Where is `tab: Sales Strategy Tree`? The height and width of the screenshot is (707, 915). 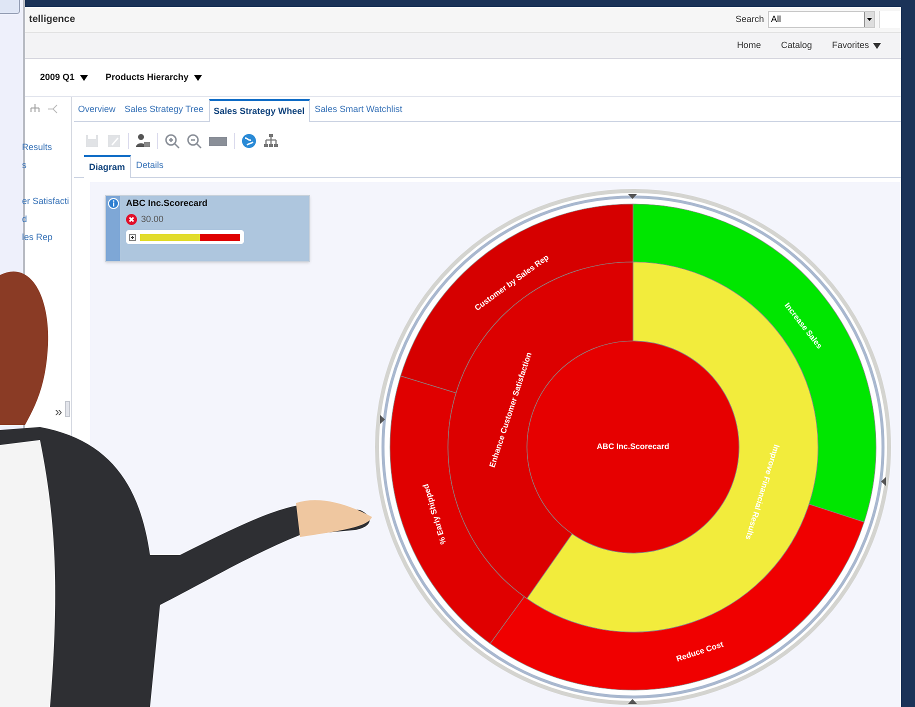
tab: Sales Strategy Tree is located at coordinates (164, 110).